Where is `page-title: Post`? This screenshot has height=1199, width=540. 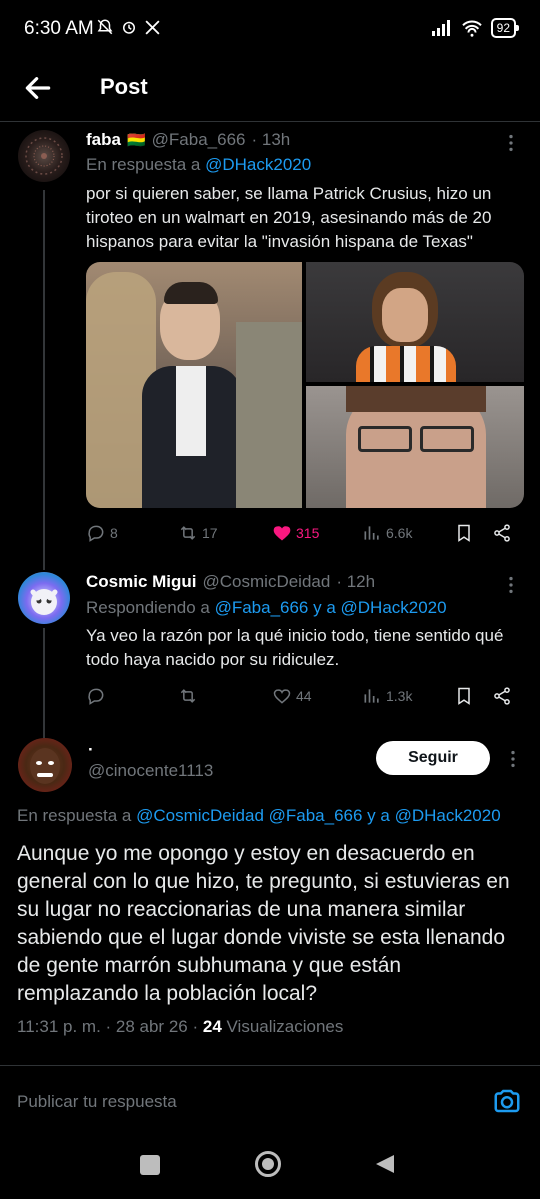
page-title: Post is located at coordinates (124, 86).